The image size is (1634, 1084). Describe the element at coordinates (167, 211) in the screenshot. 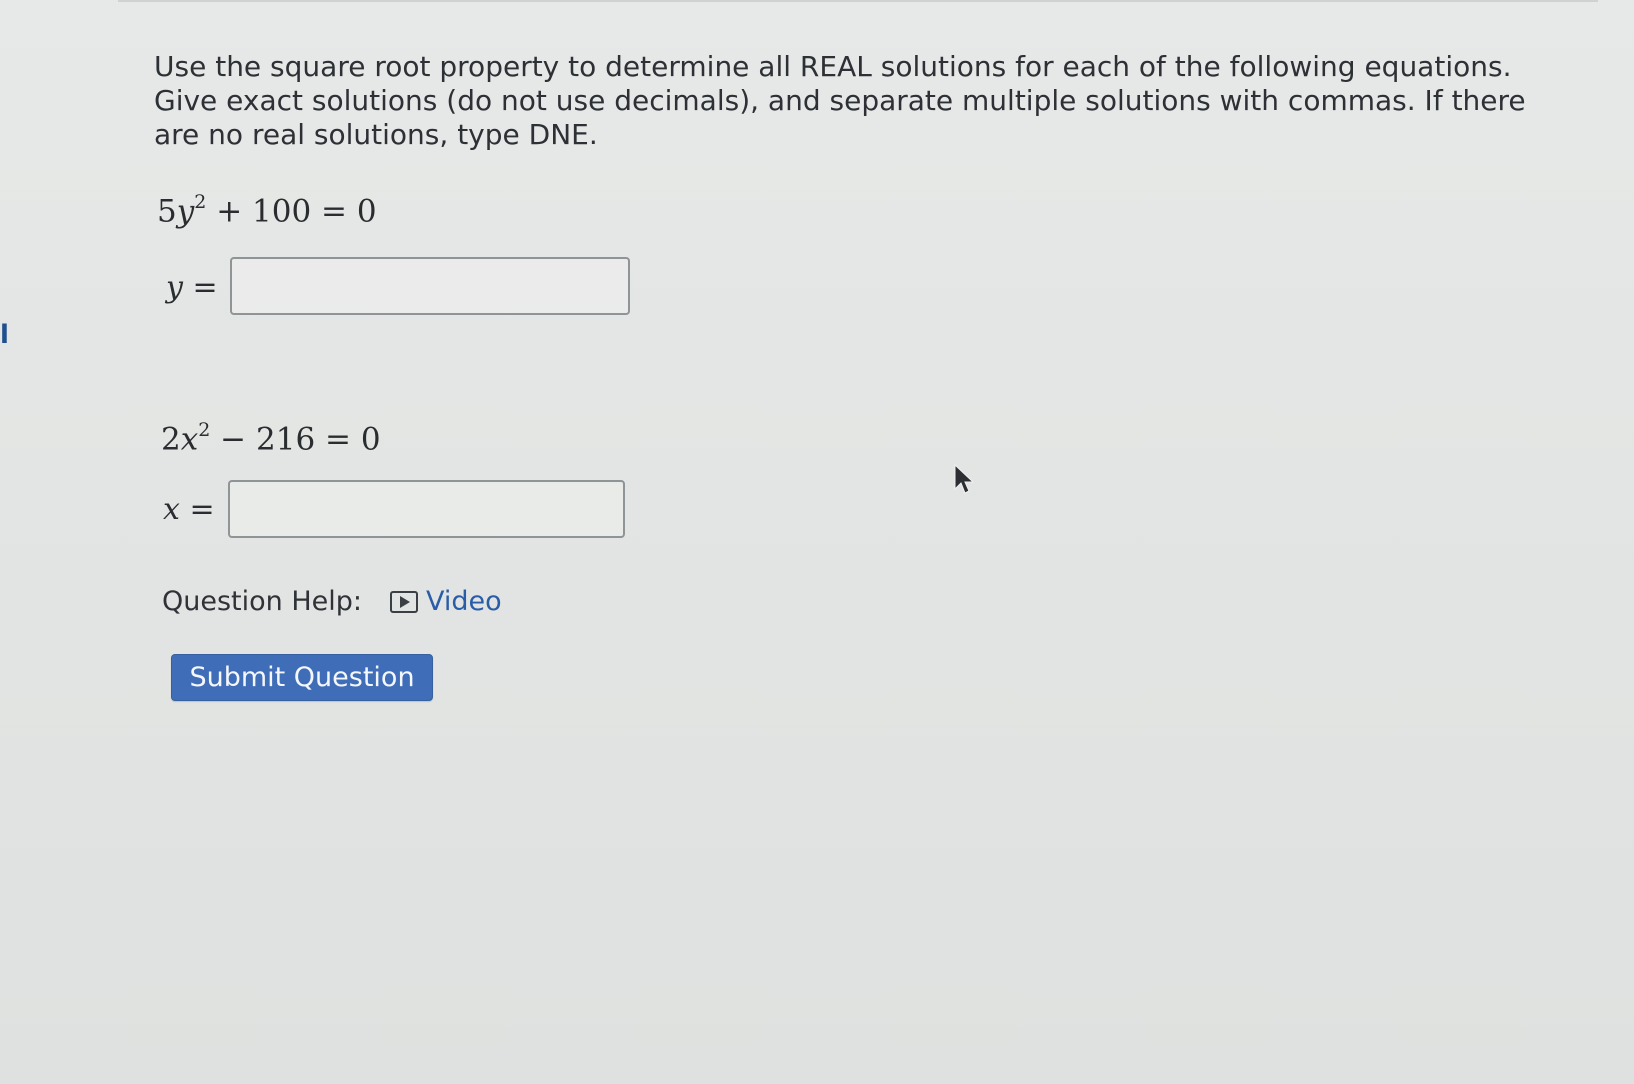

I see `equation-1-coef: 5` at that location.